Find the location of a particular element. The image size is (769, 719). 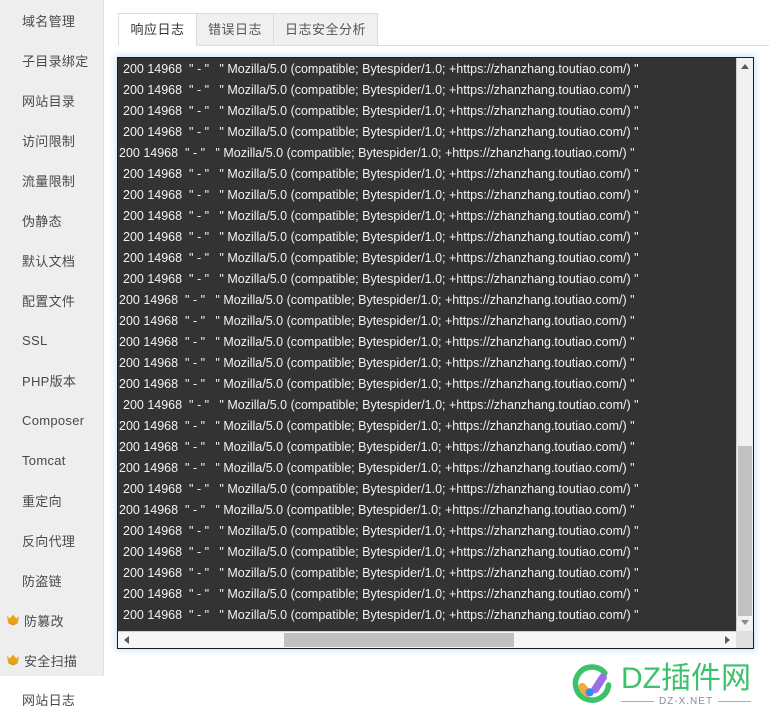

scroll-right-arrow-icon is located at coordinates (727, 640).